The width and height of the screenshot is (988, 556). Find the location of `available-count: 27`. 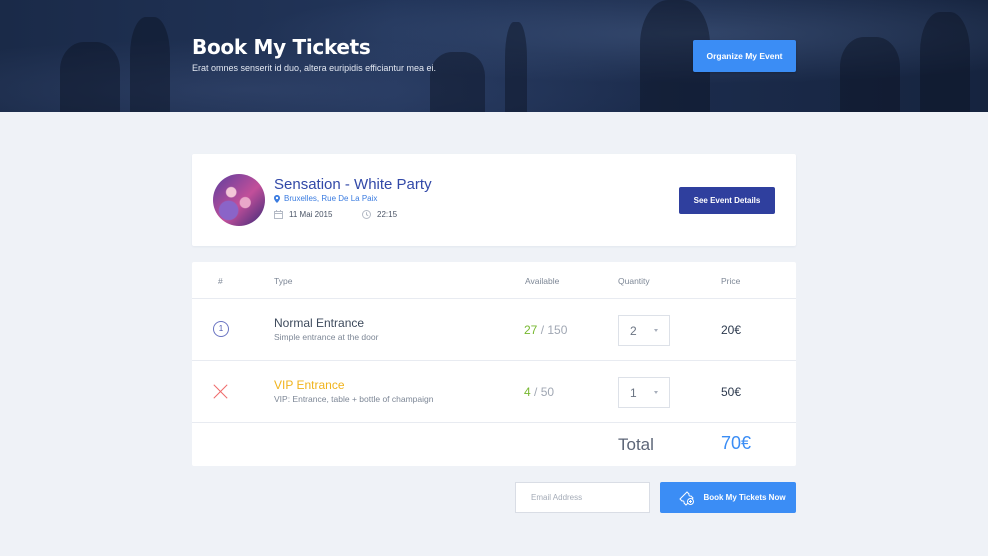

available-count: 27 is located at coordinates (531, 330).